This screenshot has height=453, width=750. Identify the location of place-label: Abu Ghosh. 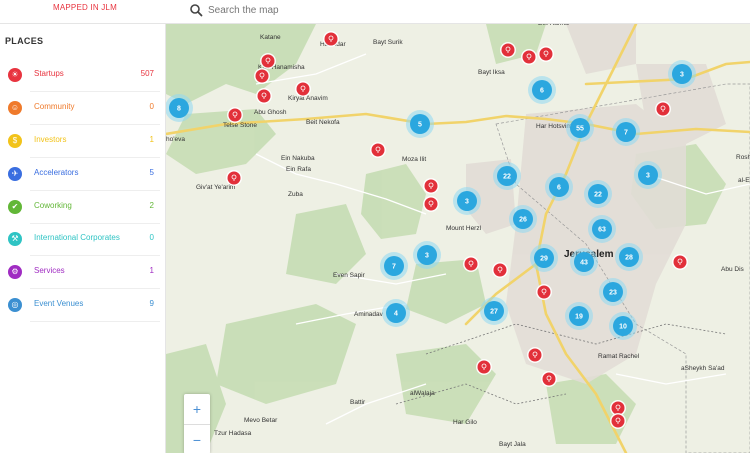
(270, 112).